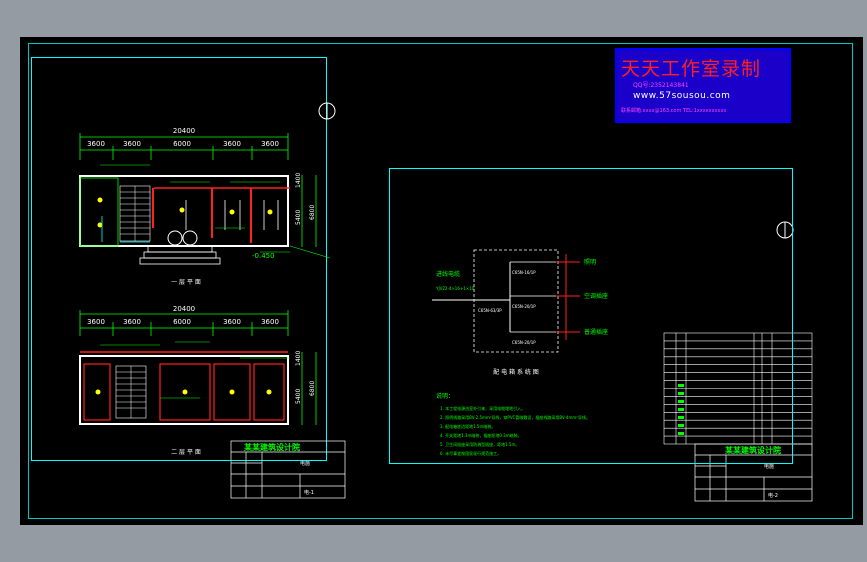 The image size is (867, 562). Describe the element at coordinates (184, 131) in the screenshot. I see `overall-dim-top: 20400` at that location.